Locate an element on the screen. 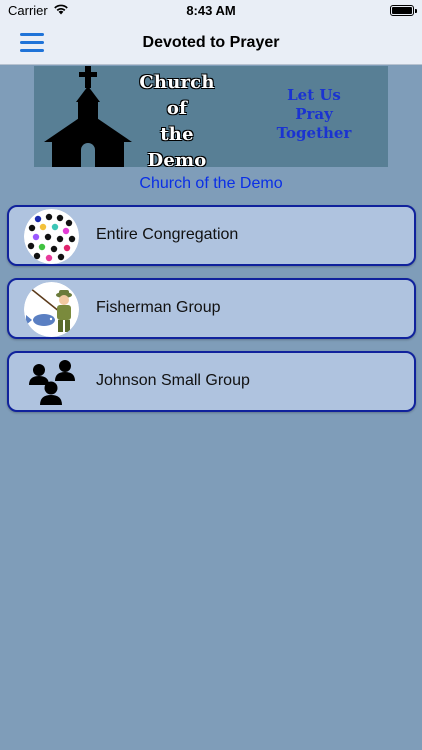 This screenshot has height=750, width=422. battery-icon is located at coordinates (403, 10).